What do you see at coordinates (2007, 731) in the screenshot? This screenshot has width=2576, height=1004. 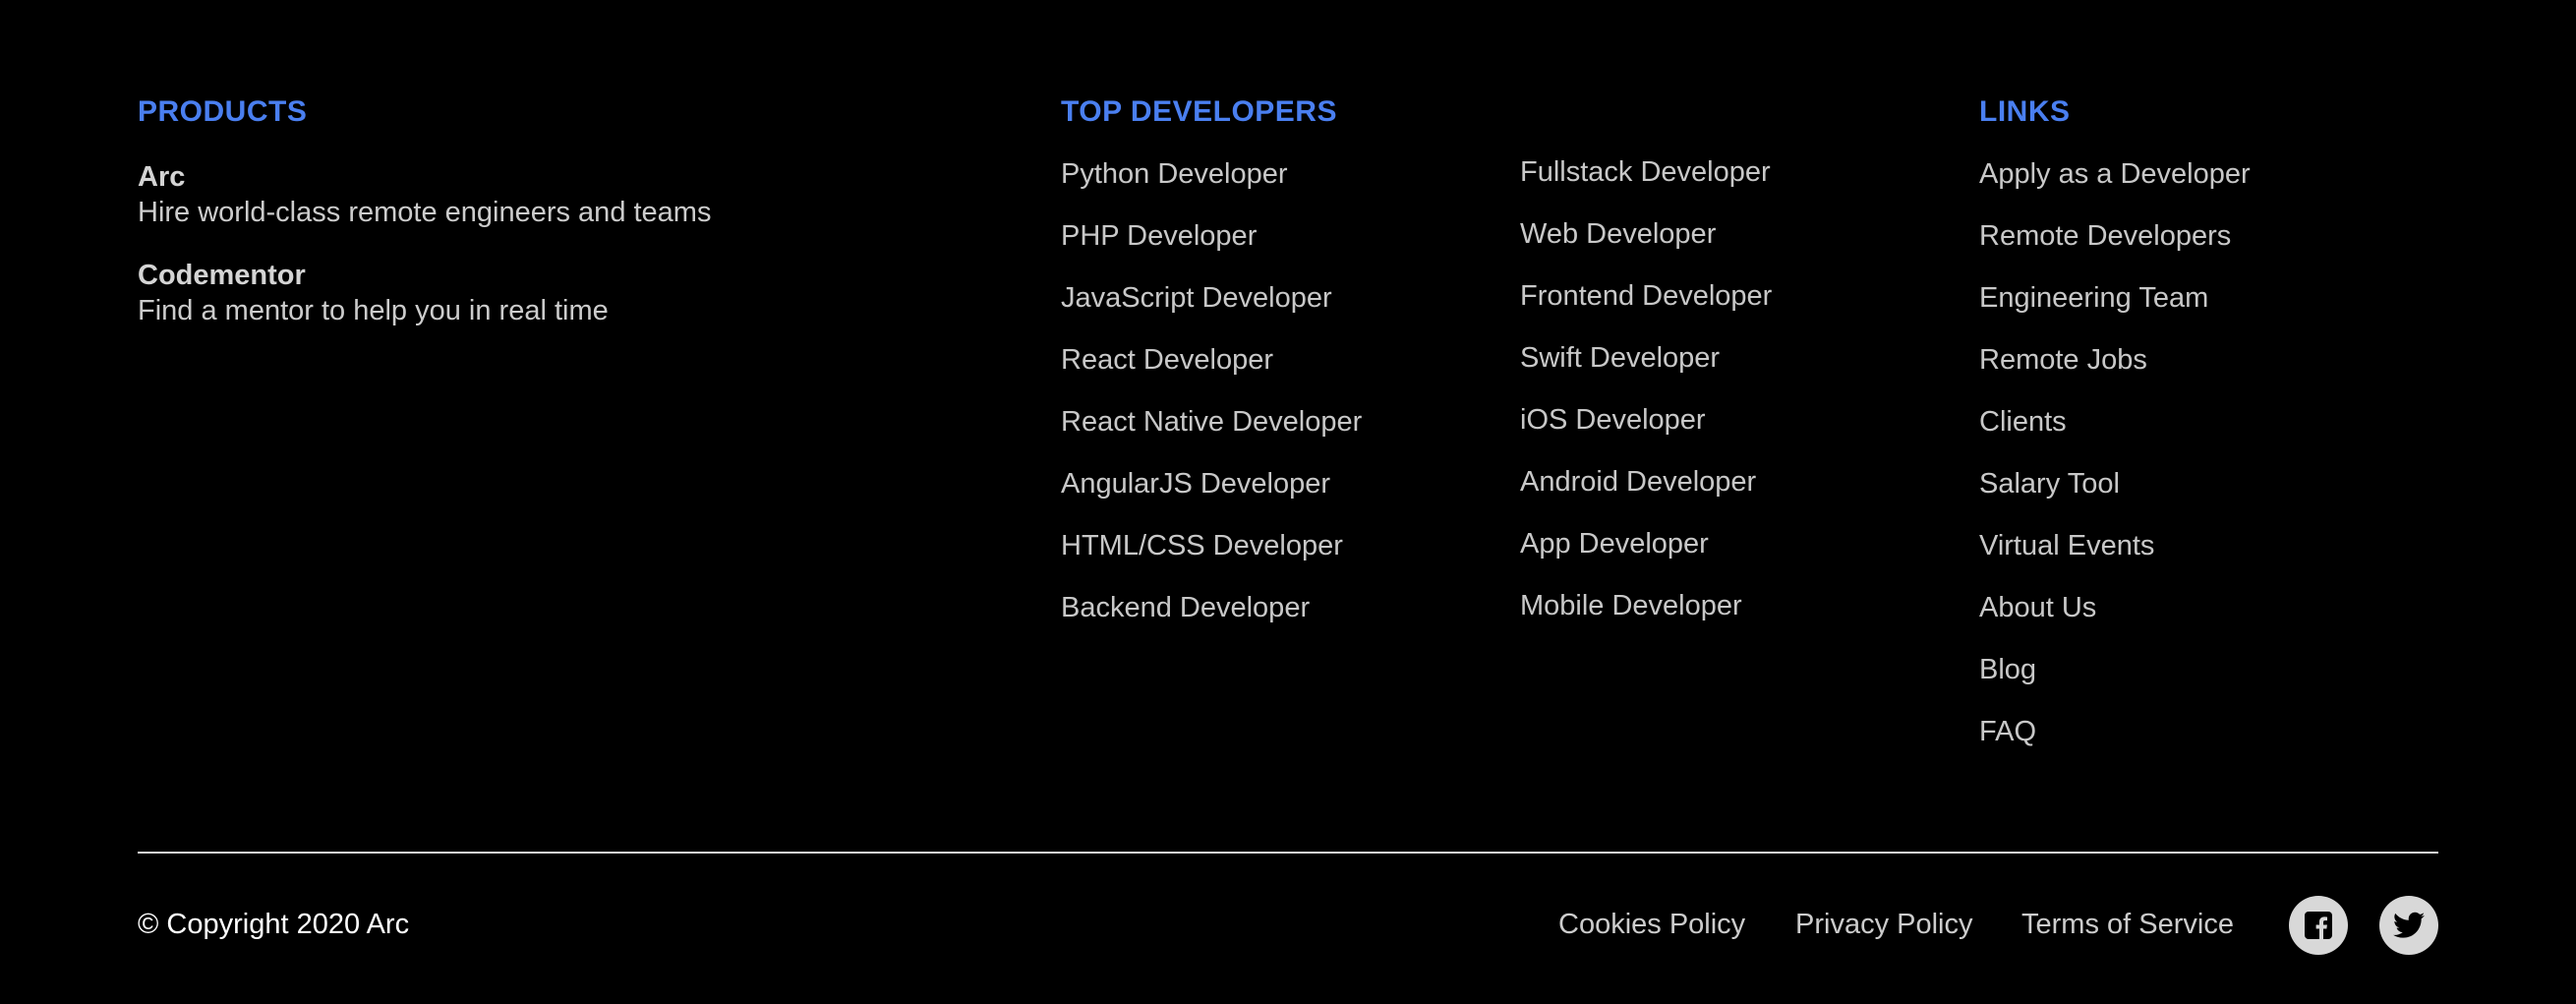 I see `link-faq: FAQ` at bounding box center [2007, 731].